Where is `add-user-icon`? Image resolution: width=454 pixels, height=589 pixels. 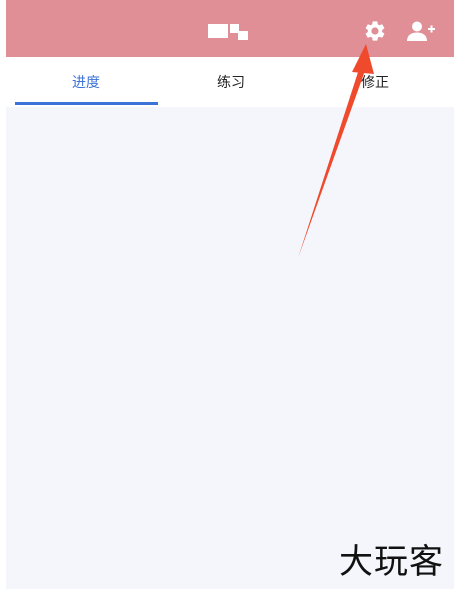
add-user-icon is located at coordinates (421, 31).